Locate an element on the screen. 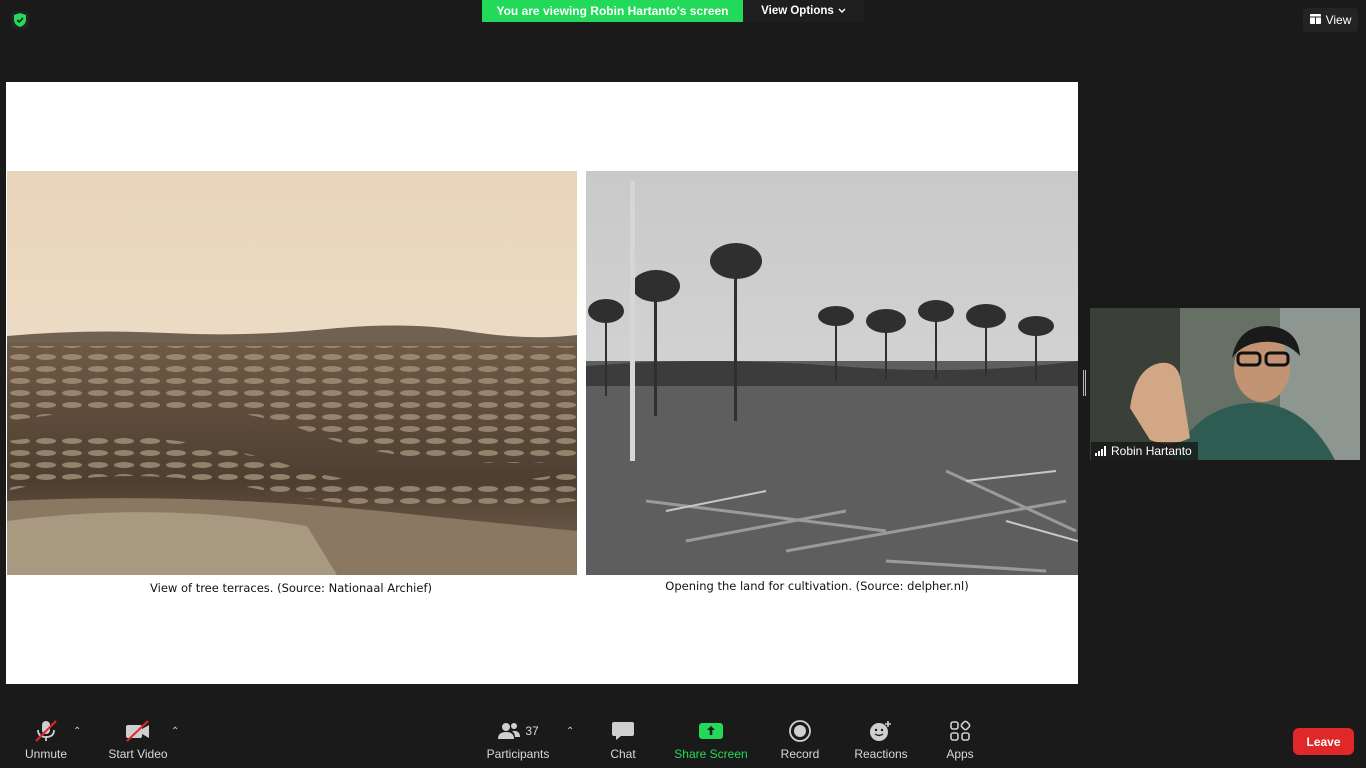 This screenshot has width=1366, height=768. chevron-down-icon is located at coordinates (842, 11).